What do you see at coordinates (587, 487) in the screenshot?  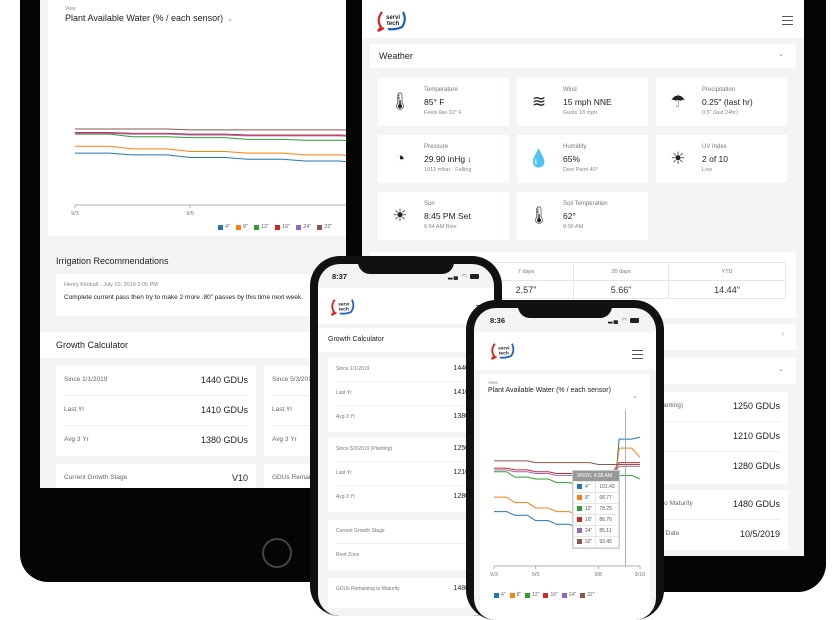 I see `tooltip-series: 4"` at bounding box center [587, 487].